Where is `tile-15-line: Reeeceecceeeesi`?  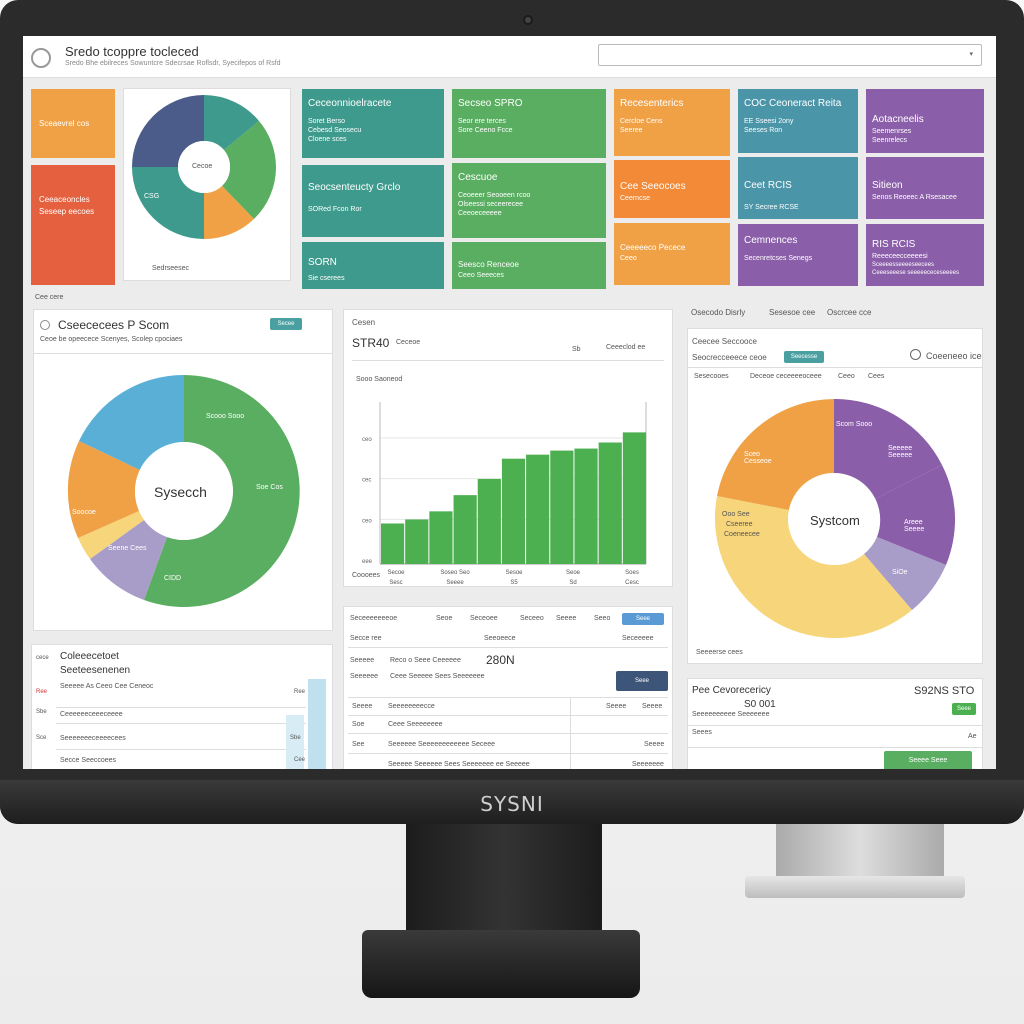 tile-15-line: Reeeceecceeeesi is located at coordinates (900, 256).